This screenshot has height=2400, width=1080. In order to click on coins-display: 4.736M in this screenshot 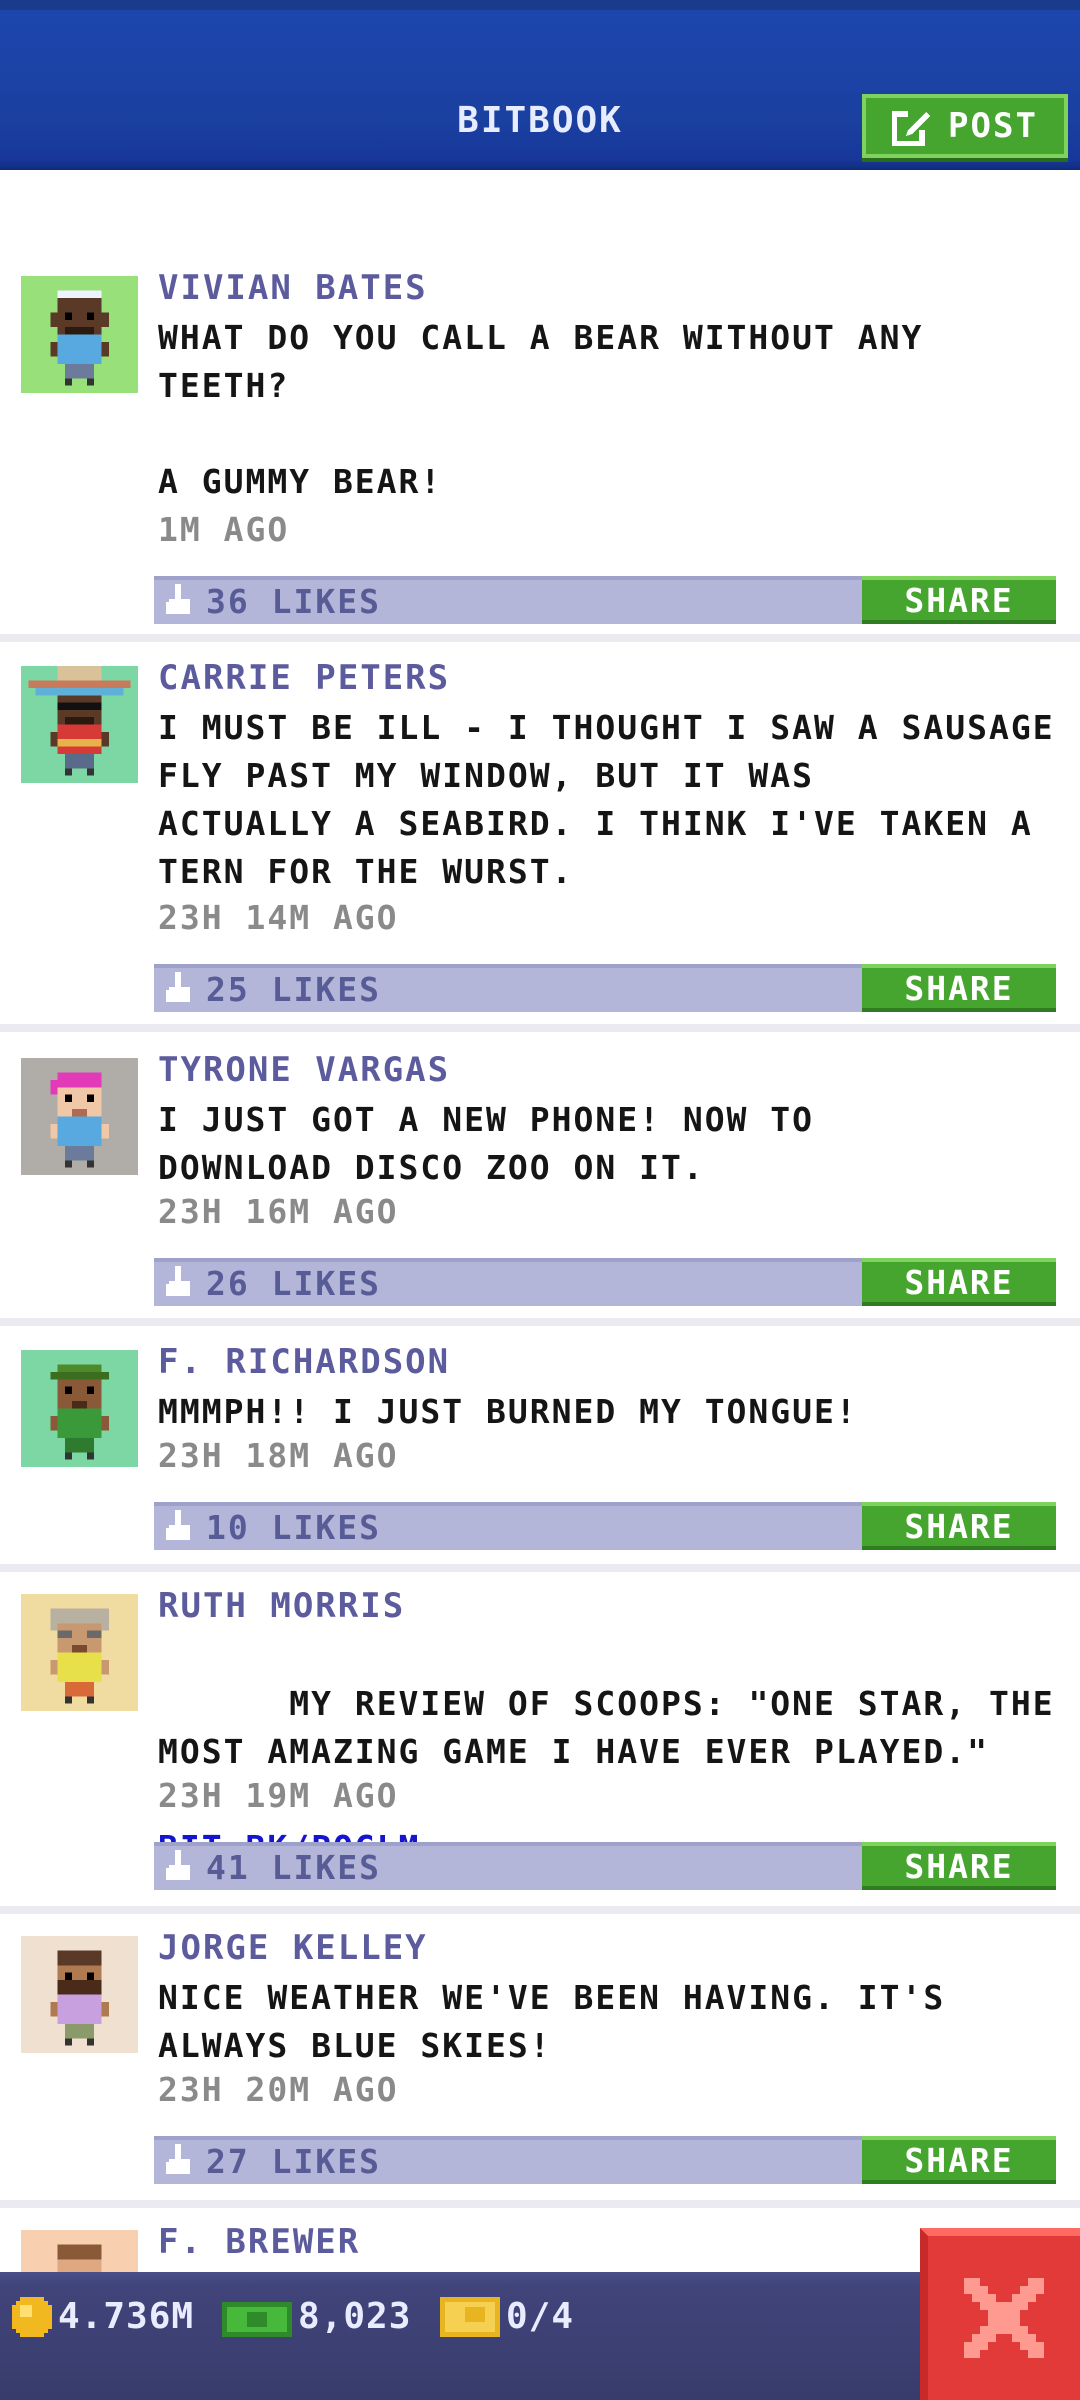, I will do `click(103, 2316)`.